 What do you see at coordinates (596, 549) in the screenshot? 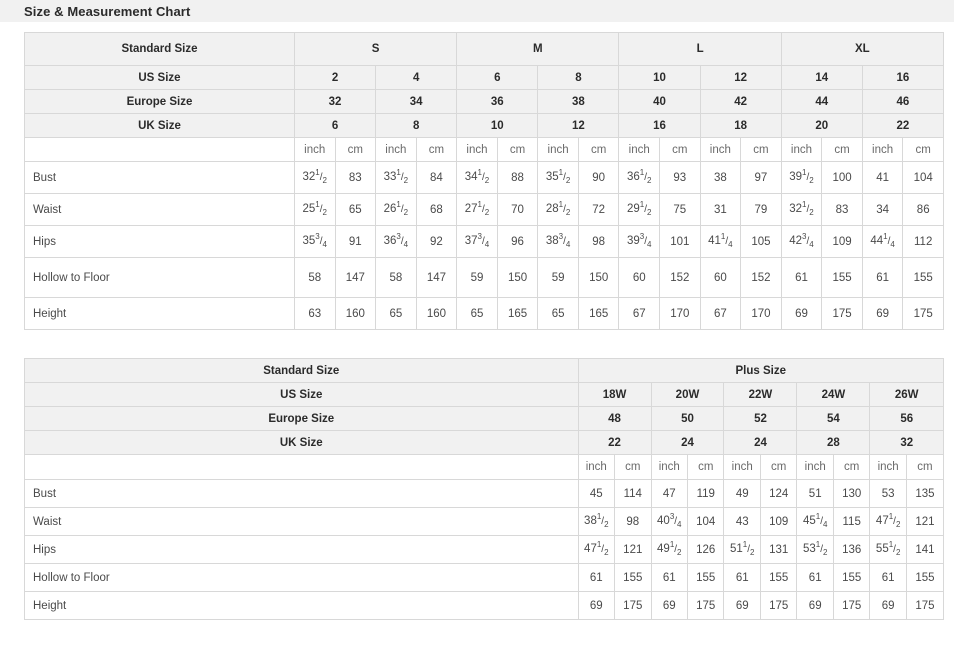
I see `measurement-cell: 471/2` at bounding box center [596, 549].